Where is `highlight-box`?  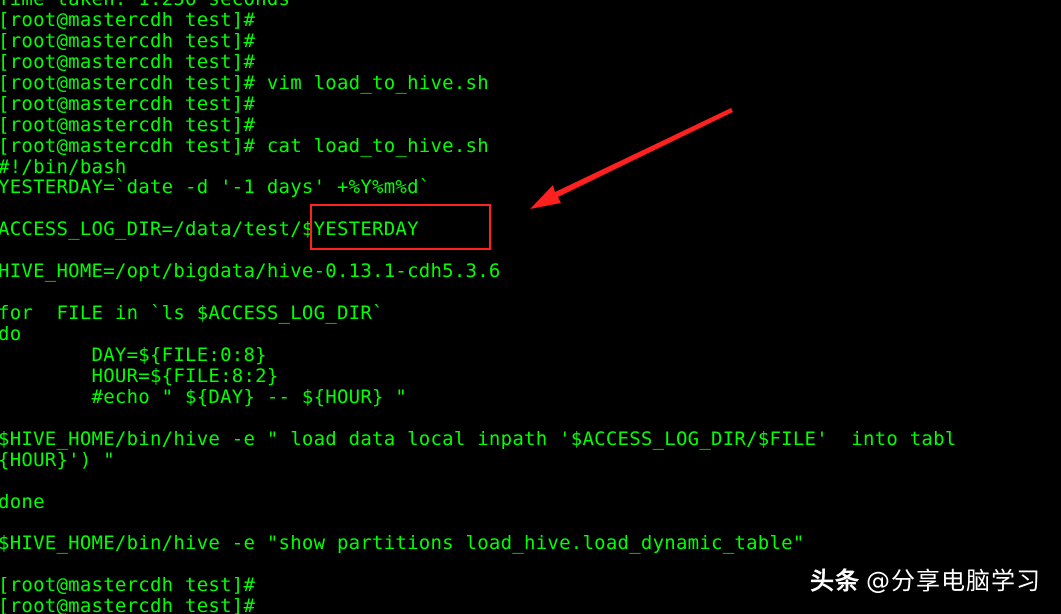
highlight-box is located at coordinates (400, 227).